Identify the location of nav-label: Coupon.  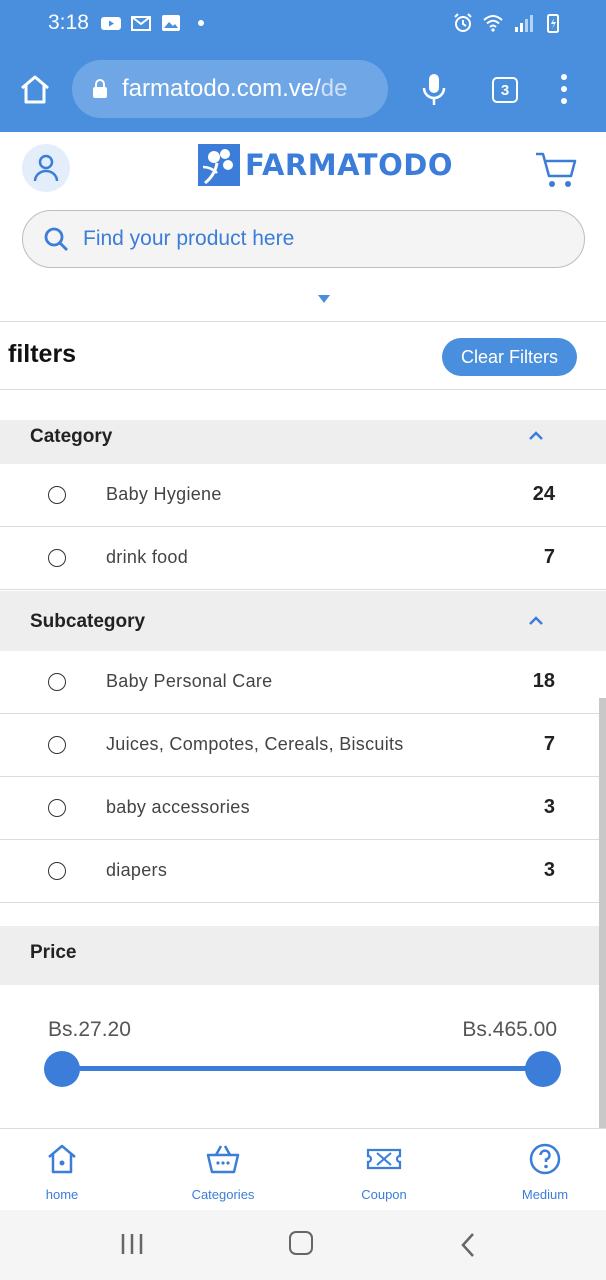
(384, 1194).